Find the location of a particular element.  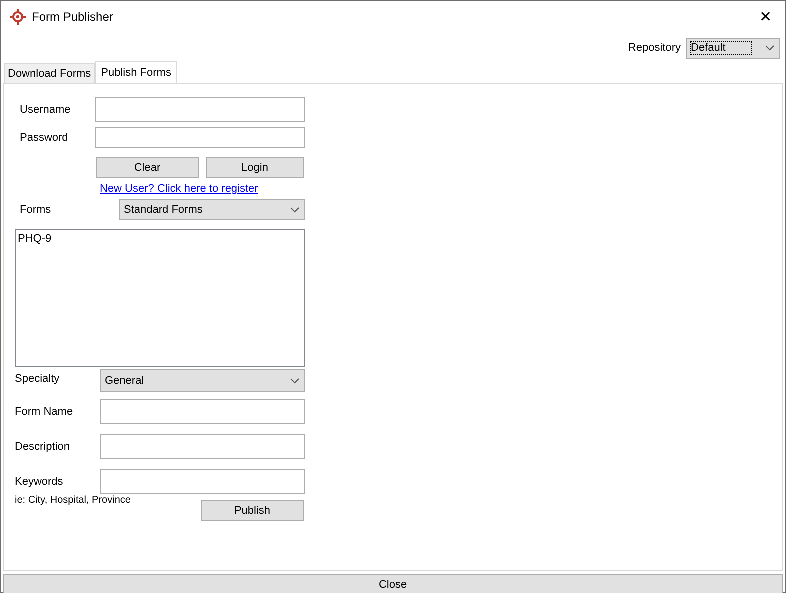

specialty-dropdown: General is located at coordinates (202, 380).